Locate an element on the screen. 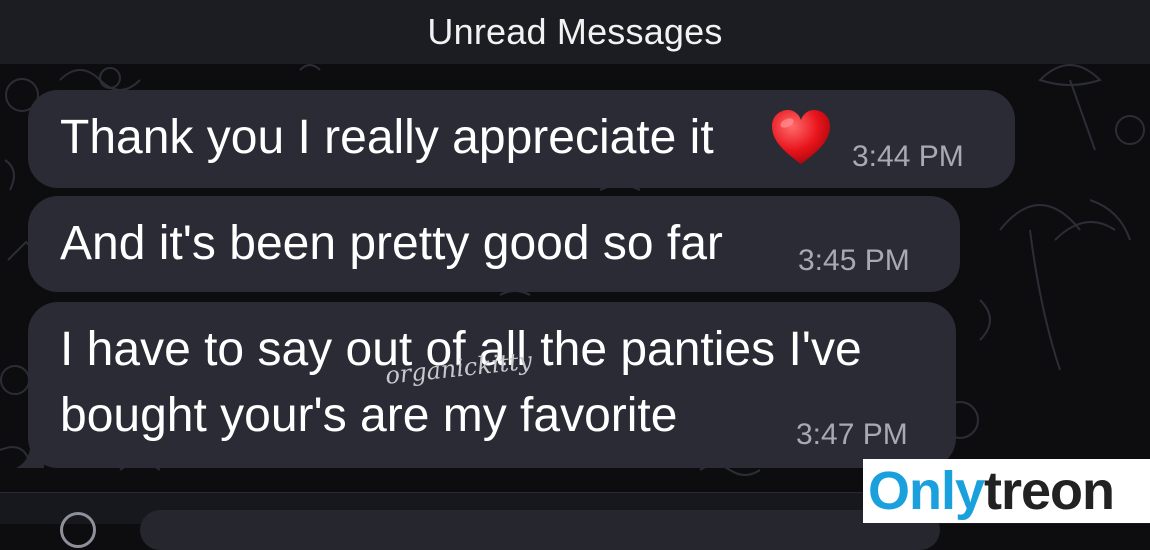 The width and height of the screenshot is (1150, 550). logo-part-treon: treon is located at coordinates (1049, 491).